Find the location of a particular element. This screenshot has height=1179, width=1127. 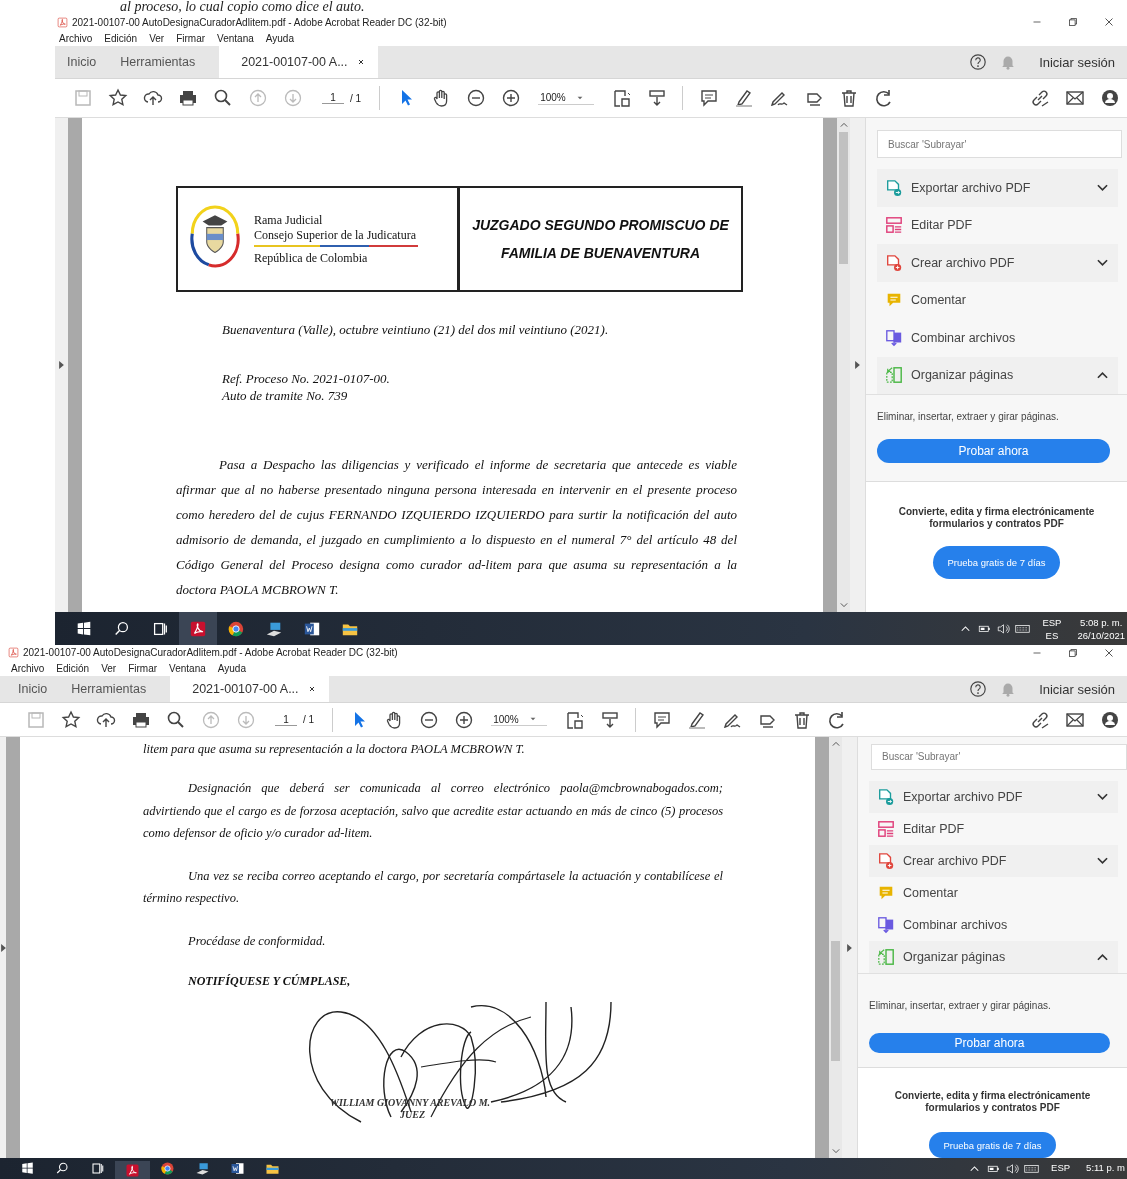

browser-app-icon is located at coordinates (236, 628).